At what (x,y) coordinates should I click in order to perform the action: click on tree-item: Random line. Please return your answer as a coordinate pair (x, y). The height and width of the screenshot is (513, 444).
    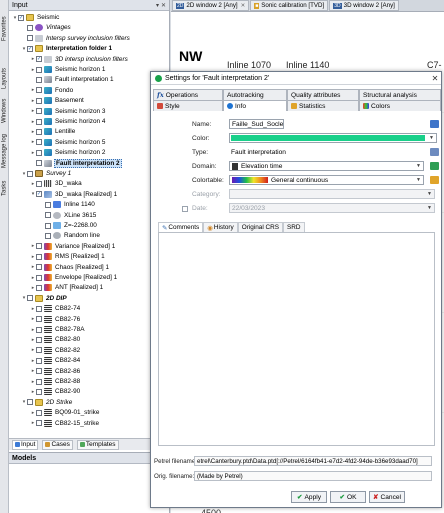
    Looking at the image, I should click on (70, 235).